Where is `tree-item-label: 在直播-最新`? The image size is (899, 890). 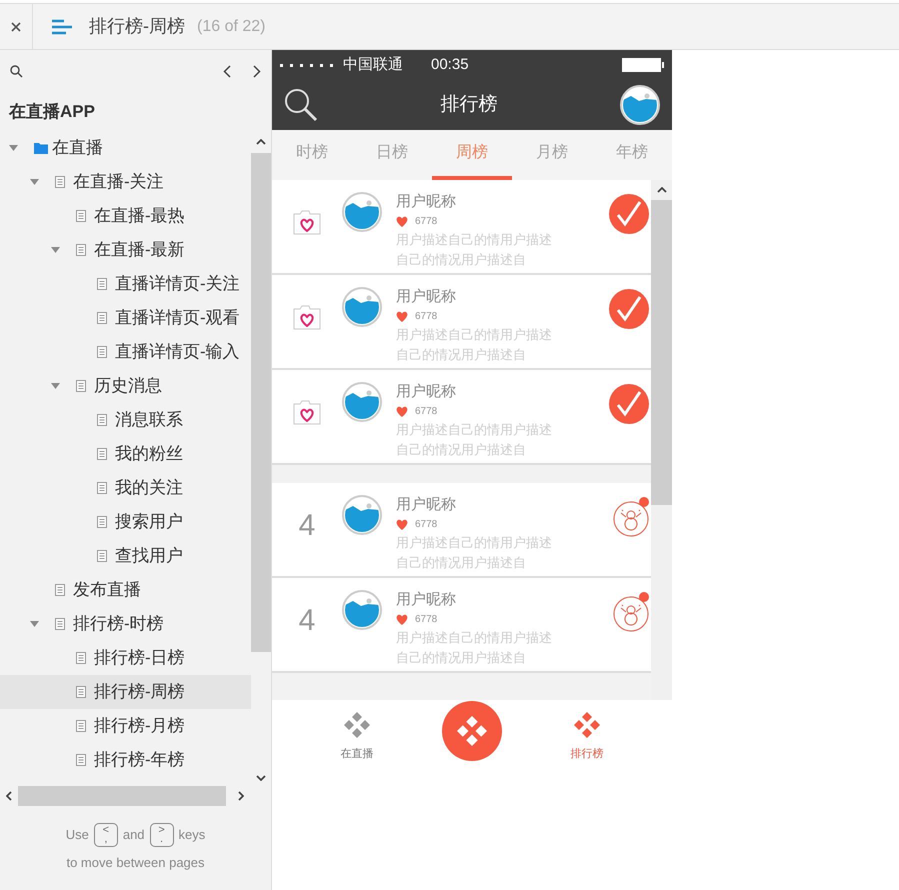 tree-item-label: 在直播-最新 is located at coordinates (139, 250).